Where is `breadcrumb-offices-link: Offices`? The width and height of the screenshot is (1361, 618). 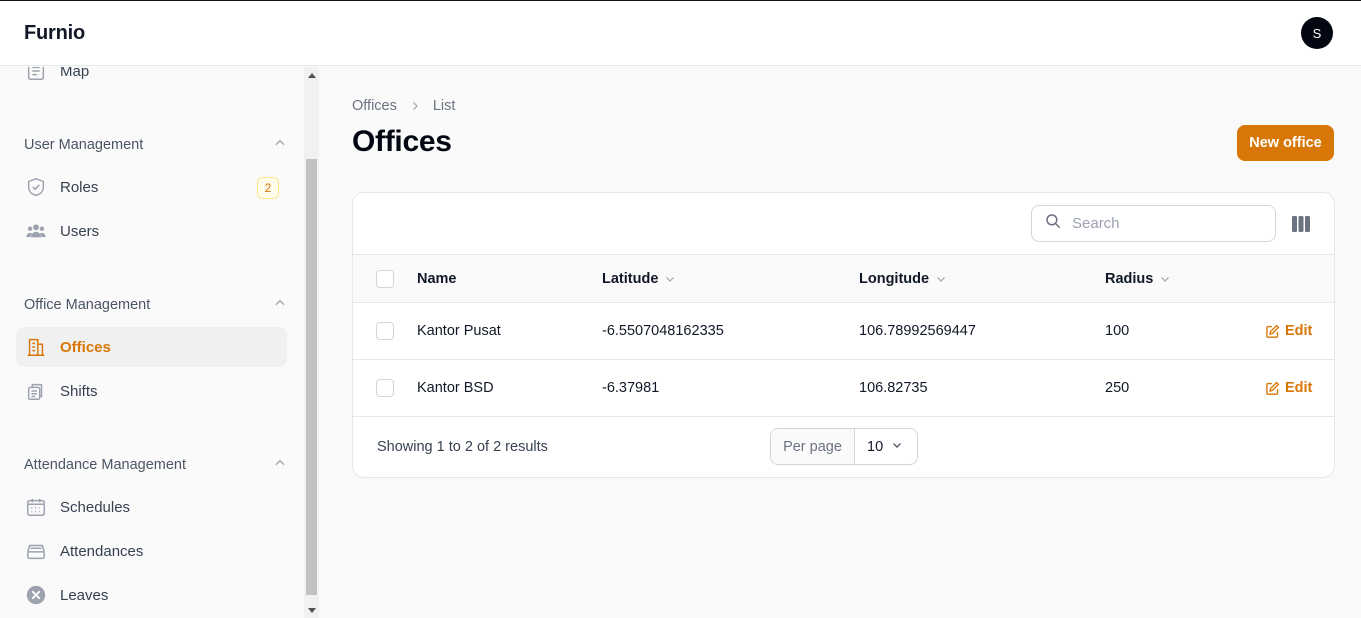 breadcrumb-offices-link: Offices is located at coordinates (374, 106).